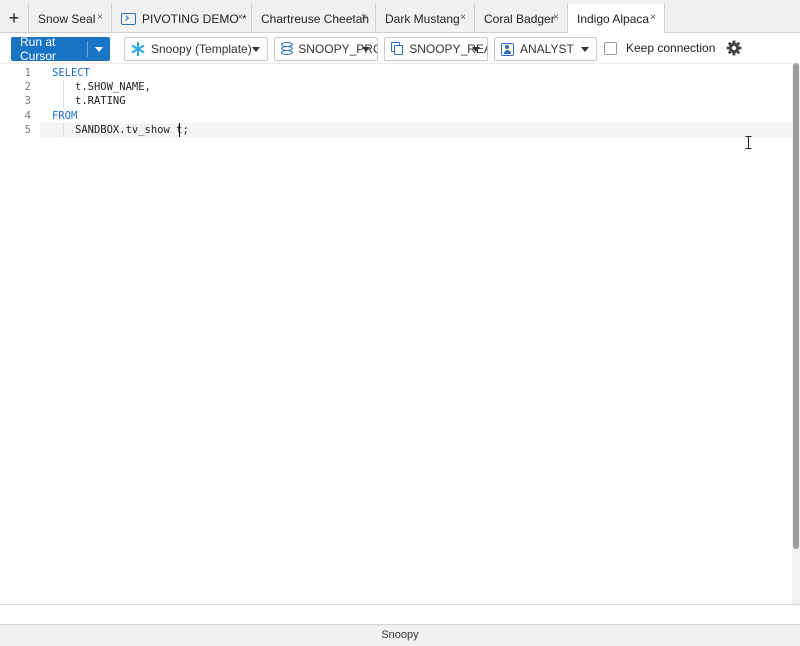  I want to click on vertical-scrollbar, so click(796, 333).